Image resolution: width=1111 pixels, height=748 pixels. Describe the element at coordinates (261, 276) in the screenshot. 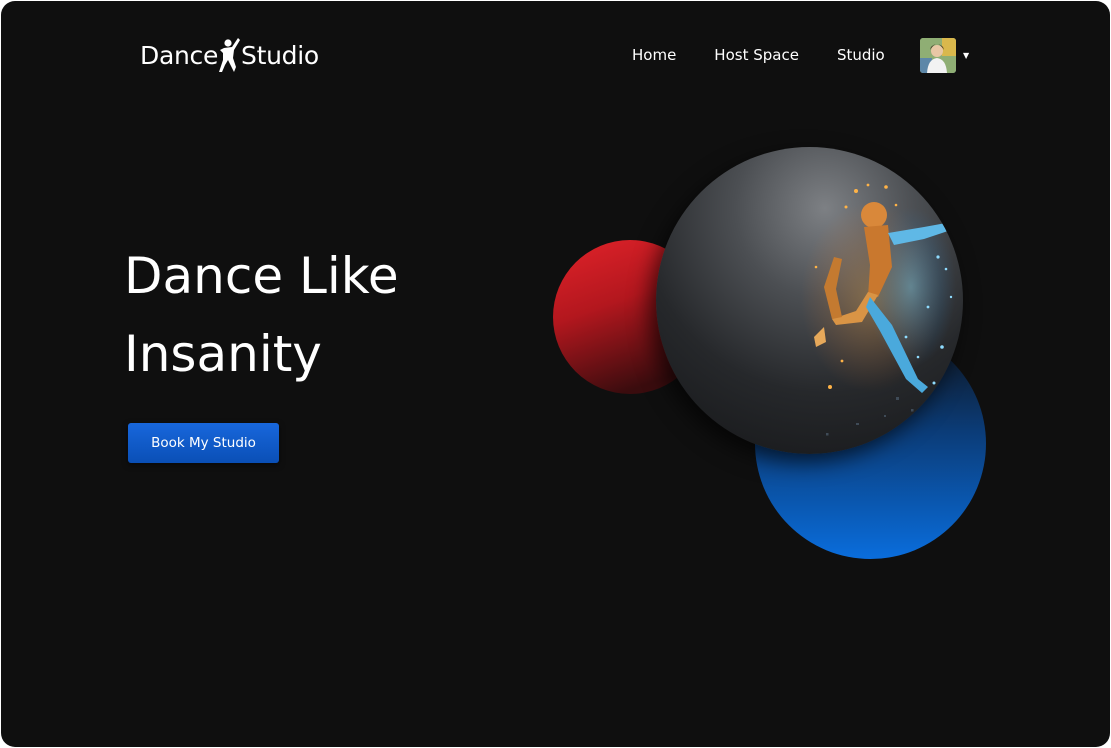

I see `hero-title-line1: Dance Like` at that location.